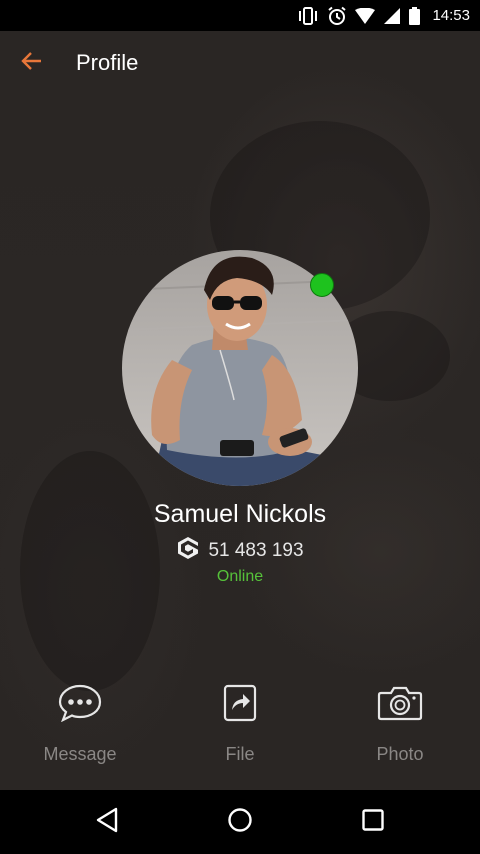 The height and width of the screenshot is (854, 480). I want to click on app-logo-icon, so click(188, 550).